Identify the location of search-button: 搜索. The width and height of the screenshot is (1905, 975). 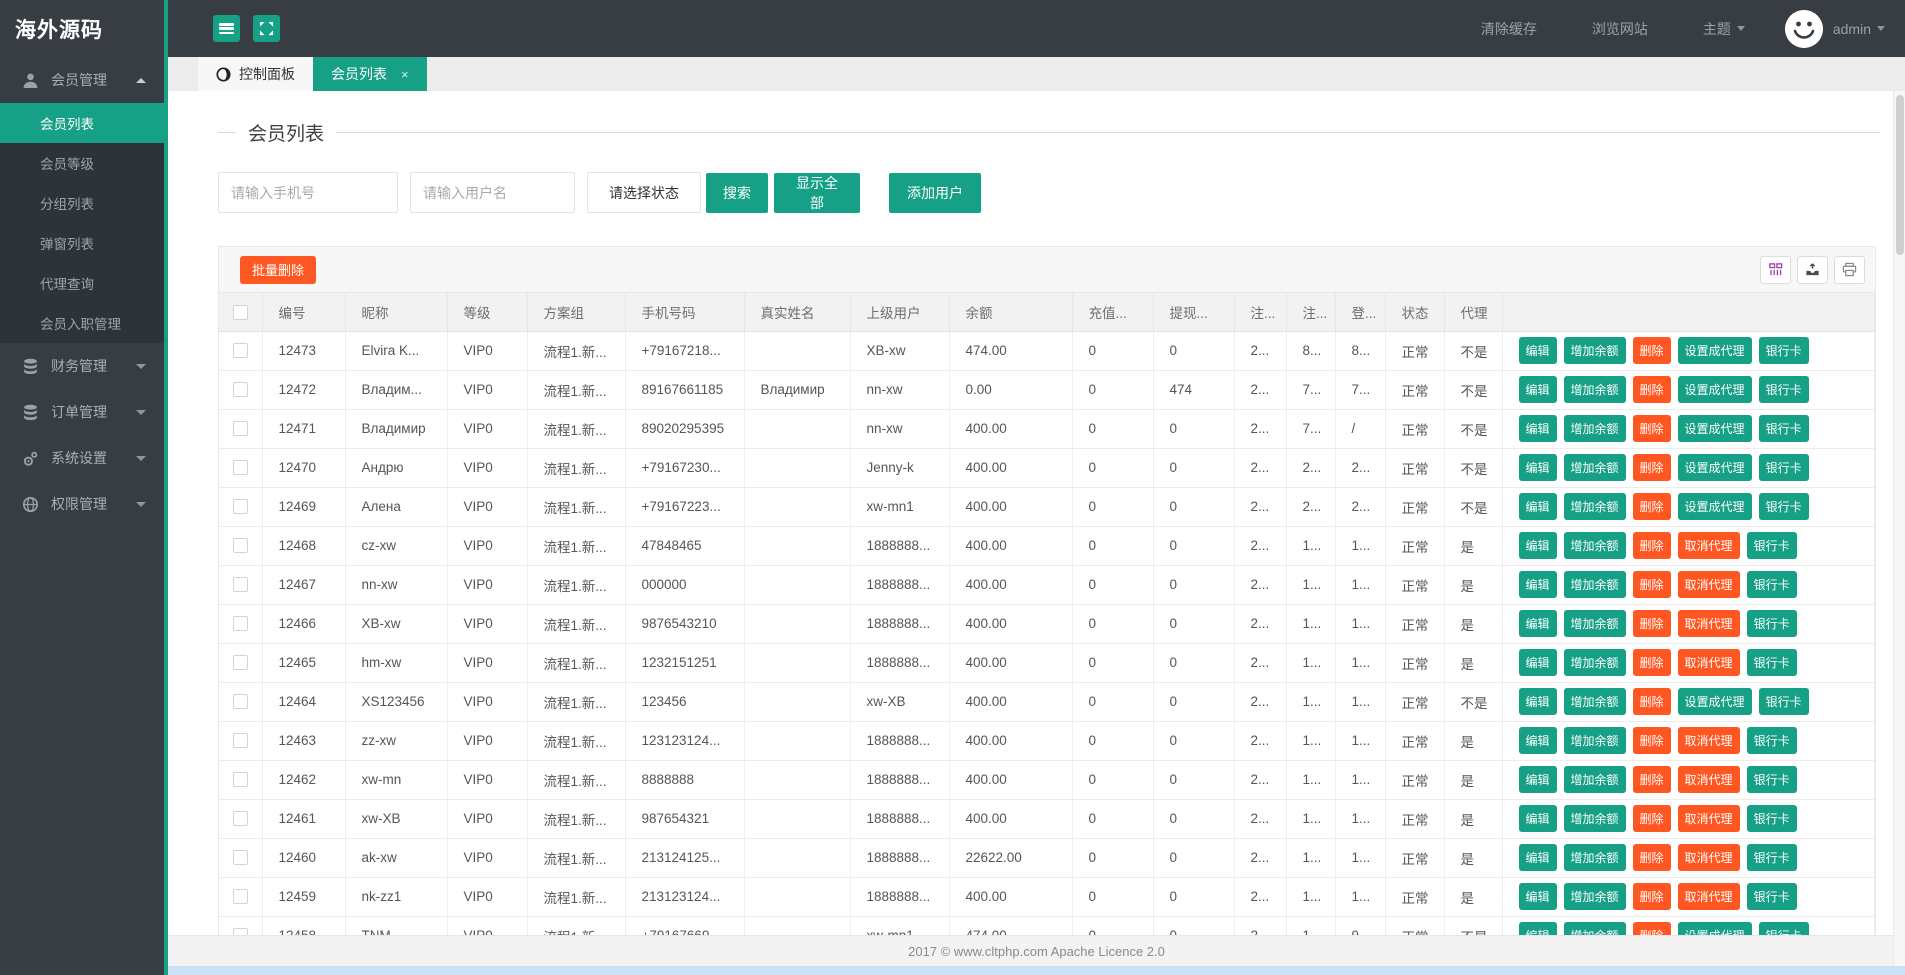
(737, 192).